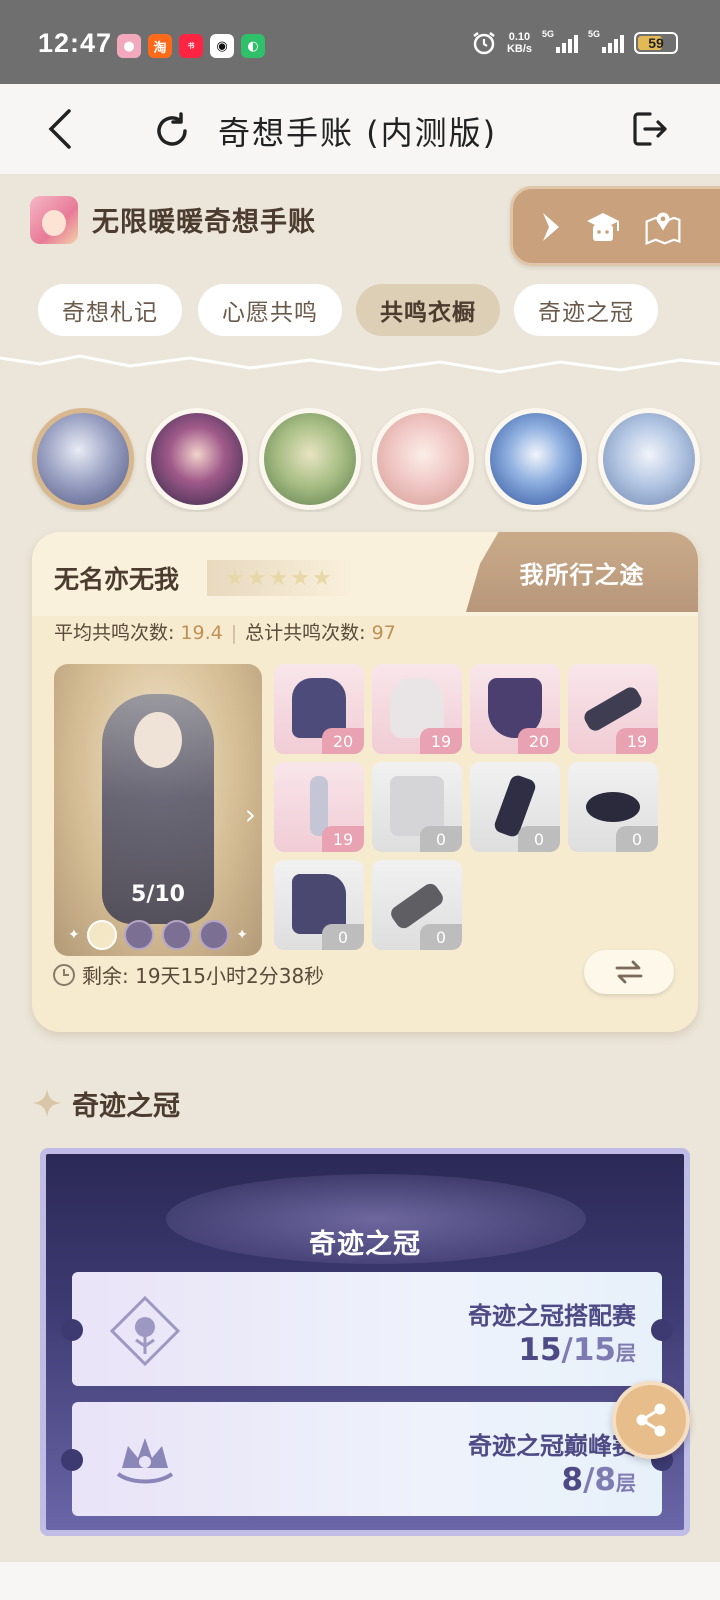 Image resolution: width=720 pixels, height=1600 pixels. I want to click on signal-2-label: 5G, so click(594, 34).